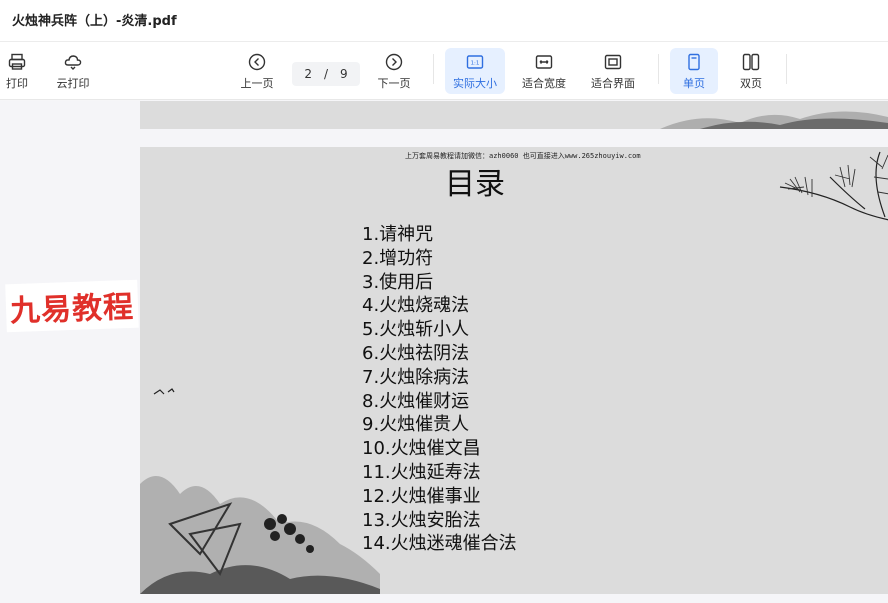 This screenshot has width=888, height=603. What do you see at coordinates (694, 83) in the screenshot?
I see `single-page-label: 单页` at bounding box center [694, 83].